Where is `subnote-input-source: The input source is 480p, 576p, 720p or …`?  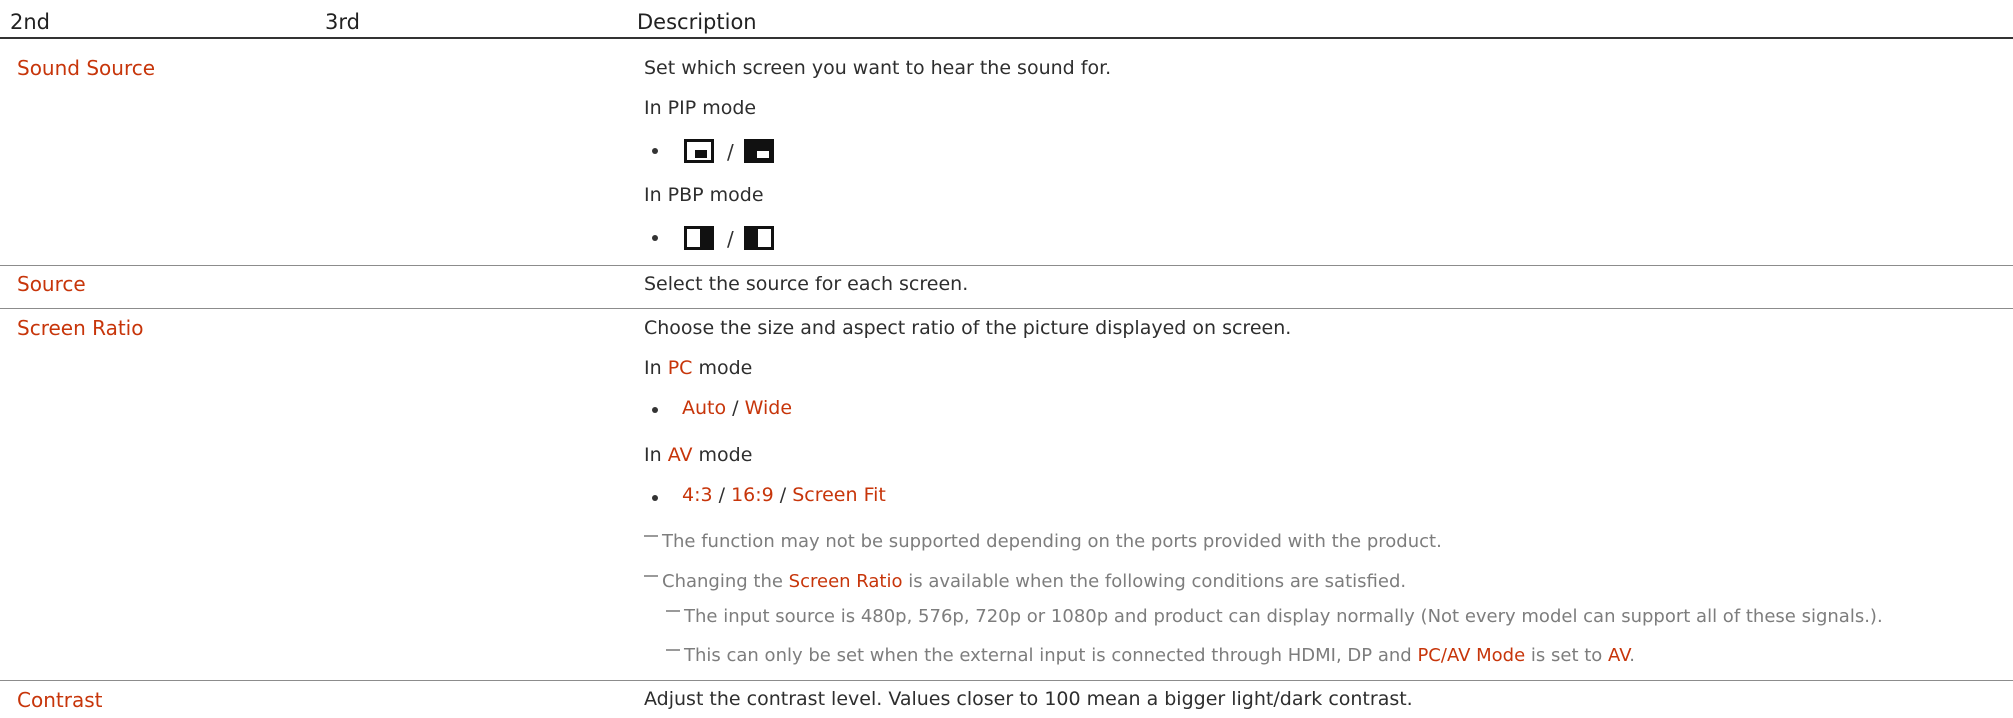 subnote-input-source: The input source is 480p, 576p, 720p or … is located at coordinates (1274, 617).